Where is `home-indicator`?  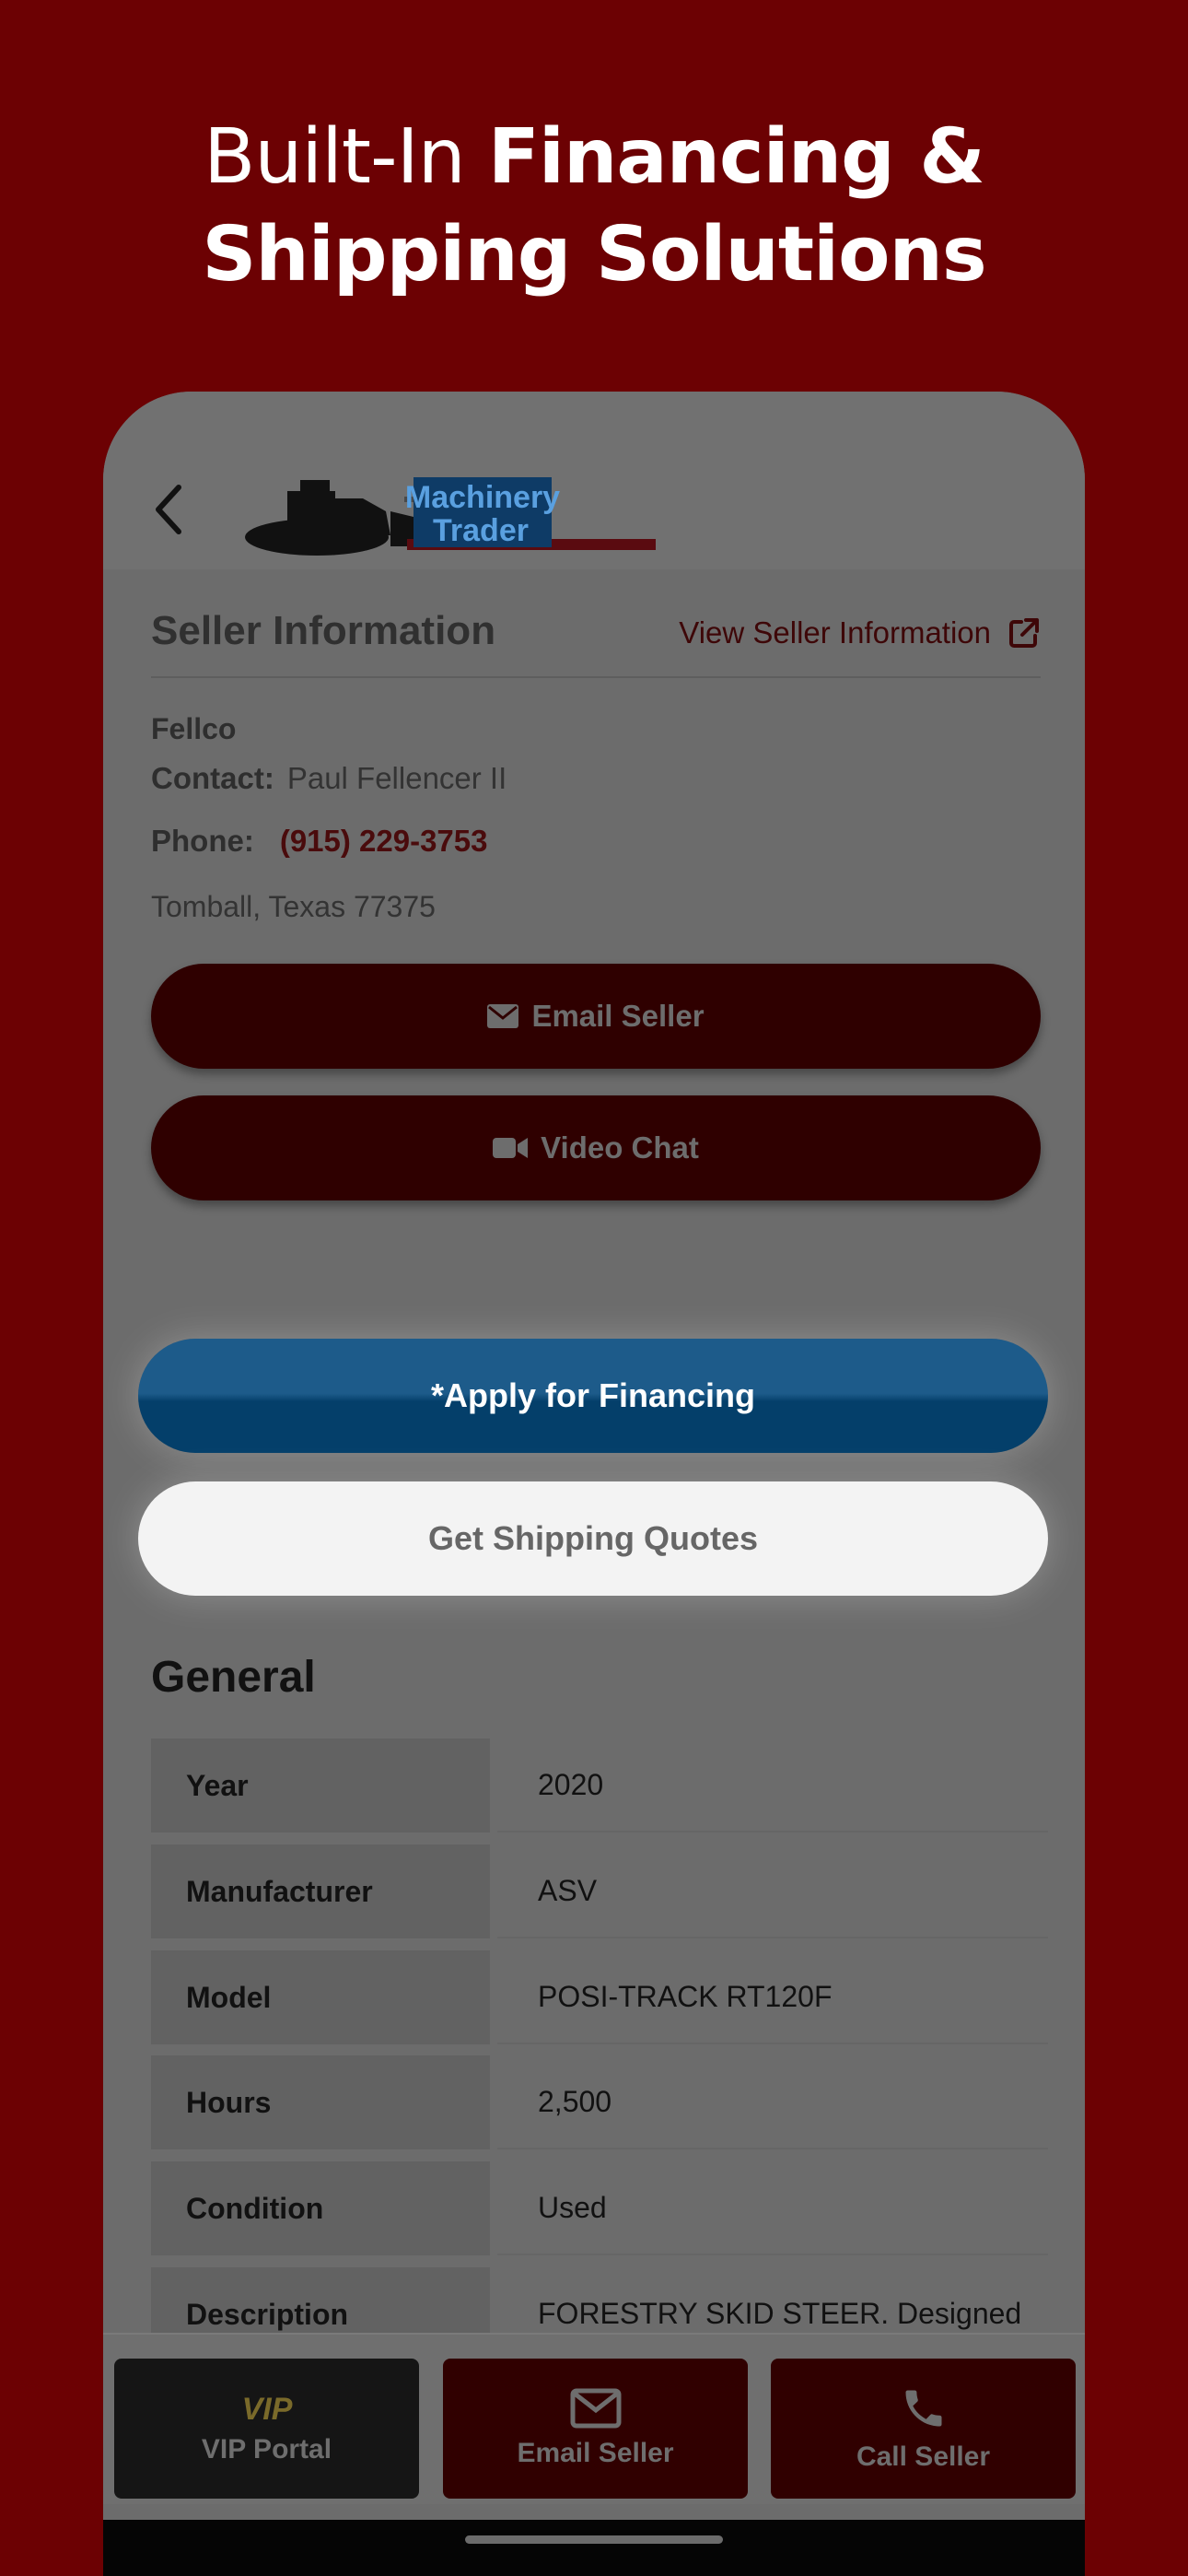
home-indicator is located at coordinates (594, 2539).